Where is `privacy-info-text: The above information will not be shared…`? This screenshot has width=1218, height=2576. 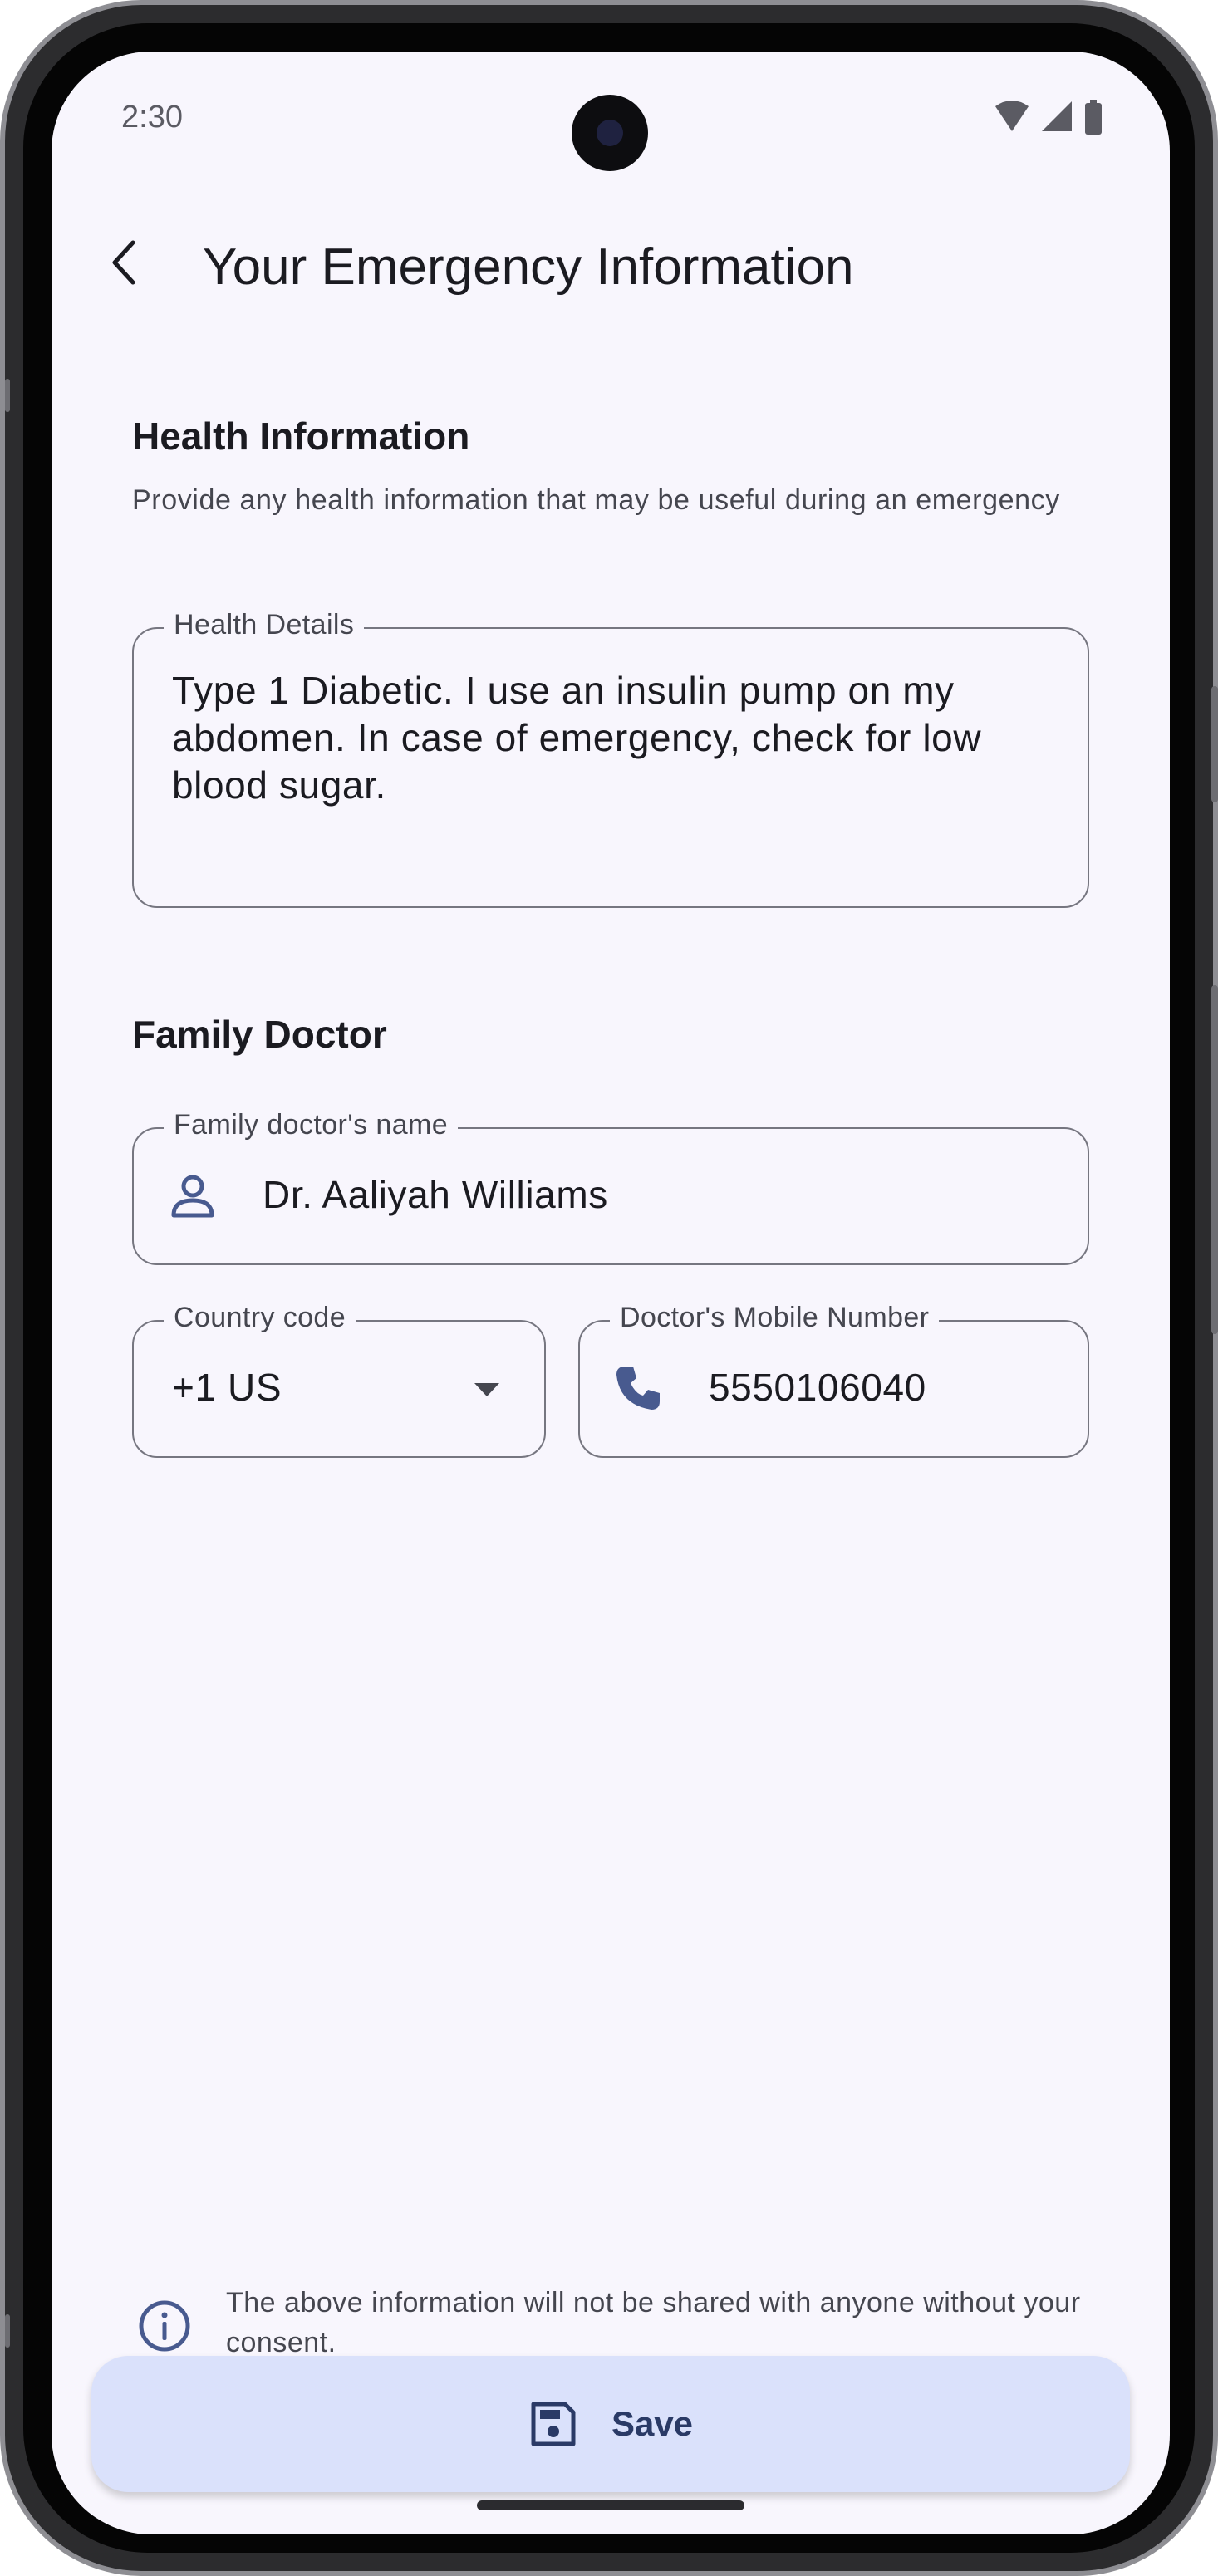 privacy-info-text: The above information will not be shared… is located at coordinates (653, 2322).